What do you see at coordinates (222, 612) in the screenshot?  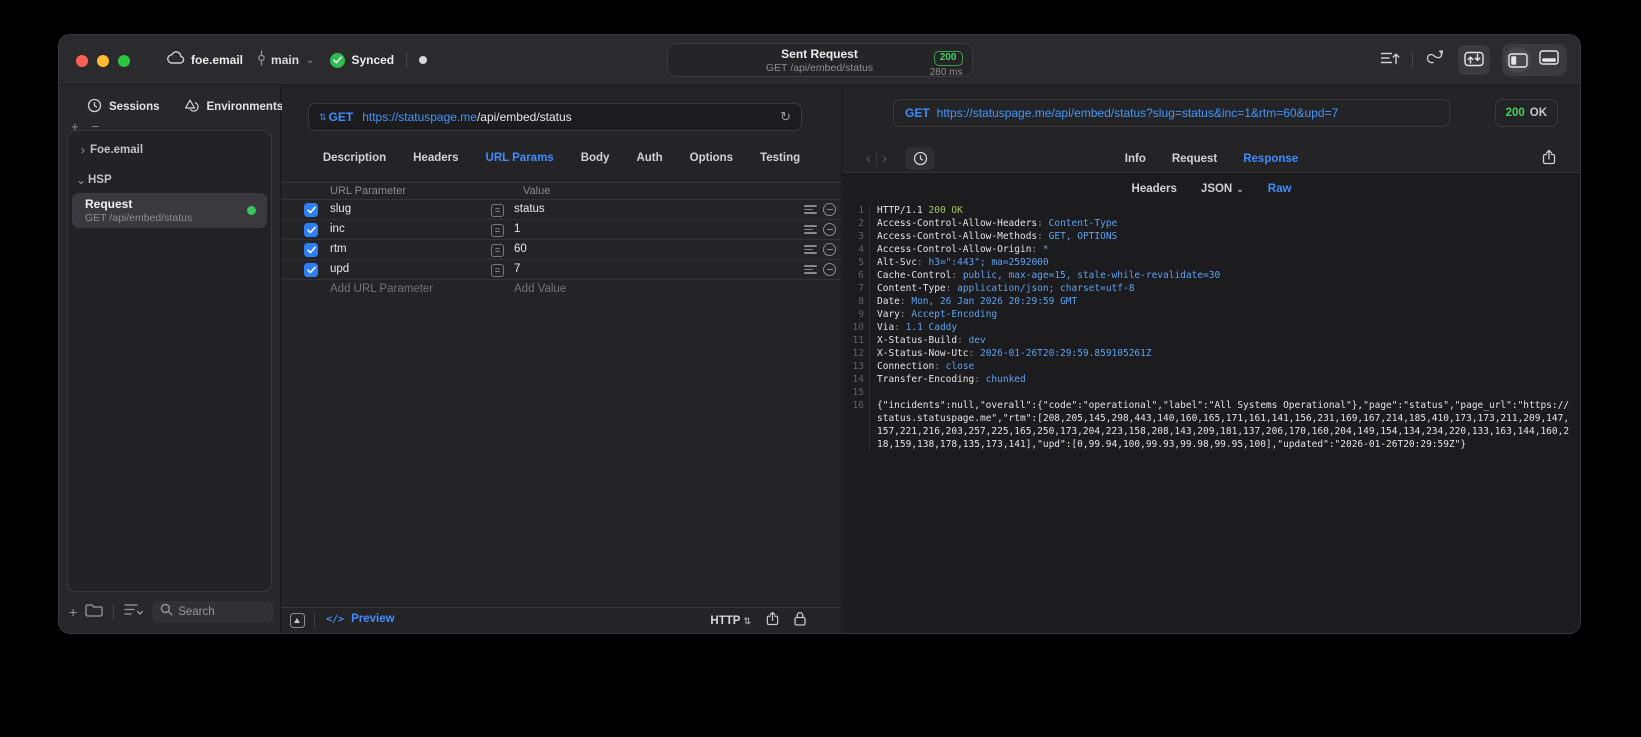 I see `search-input` at bounding box center [222, 612].